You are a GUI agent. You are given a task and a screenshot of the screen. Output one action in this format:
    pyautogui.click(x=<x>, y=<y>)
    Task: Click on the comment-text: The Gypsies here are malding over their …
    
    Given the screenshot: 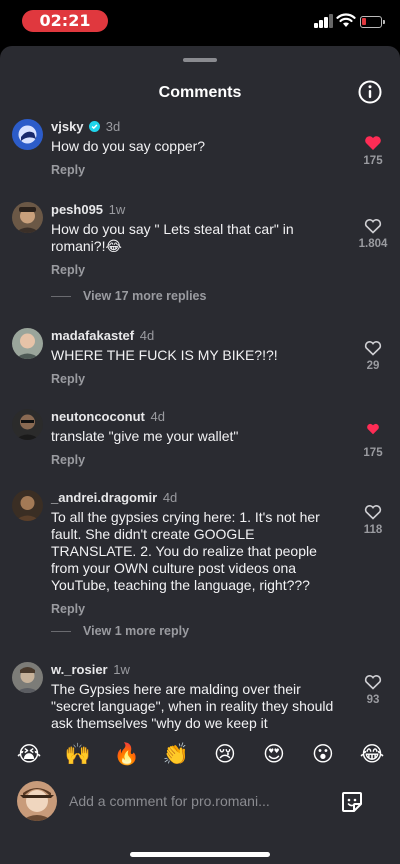 What is the action you would take?
    pyautogui.click(x=192, y=706)
    